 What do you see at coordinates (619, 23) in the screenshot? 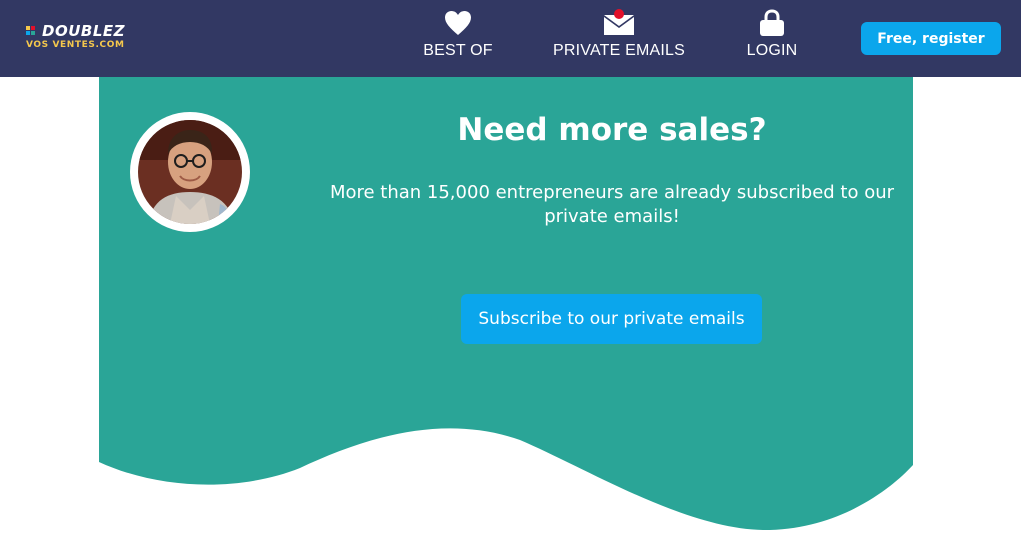
I see `envelope-icon` at bounding box center [619, 23].